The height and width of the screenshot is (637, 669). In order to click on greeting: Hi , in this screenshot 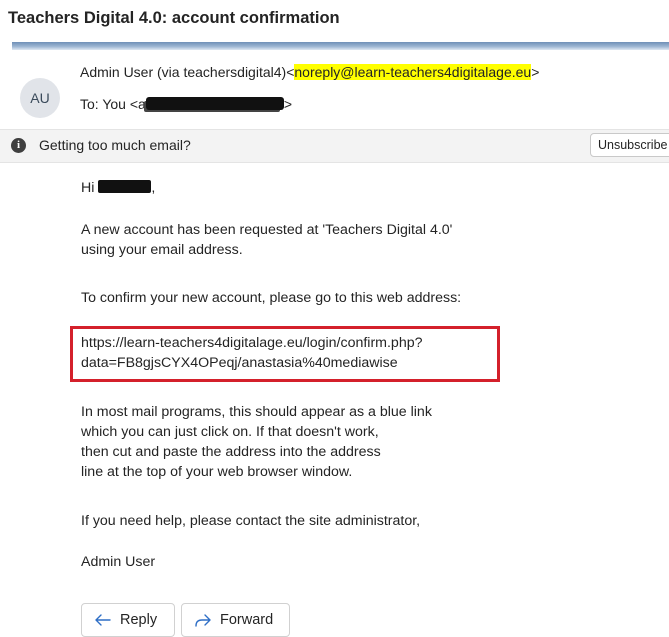, I will do `click(118, 188)`.